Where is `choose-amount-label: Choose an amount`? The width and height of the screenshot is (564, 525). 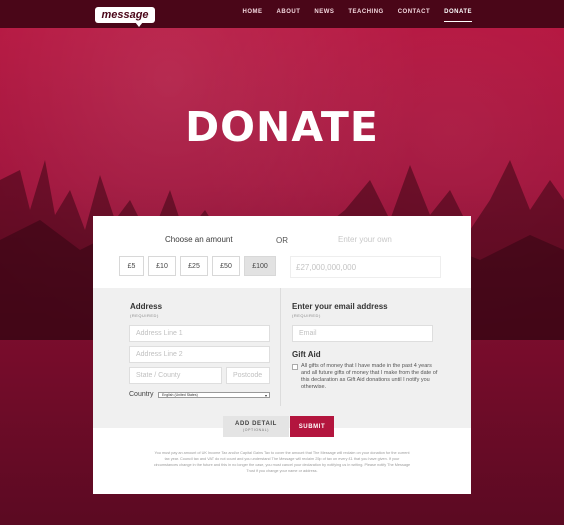
choose-amount-label: Choose an amount is located at coordinates (199, 239).